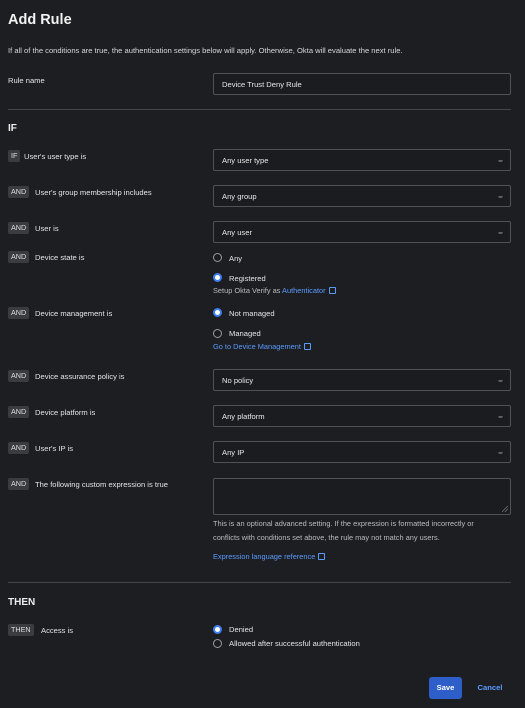  I want to click on expression-label: The following custom expression is true, so click(101, 484).